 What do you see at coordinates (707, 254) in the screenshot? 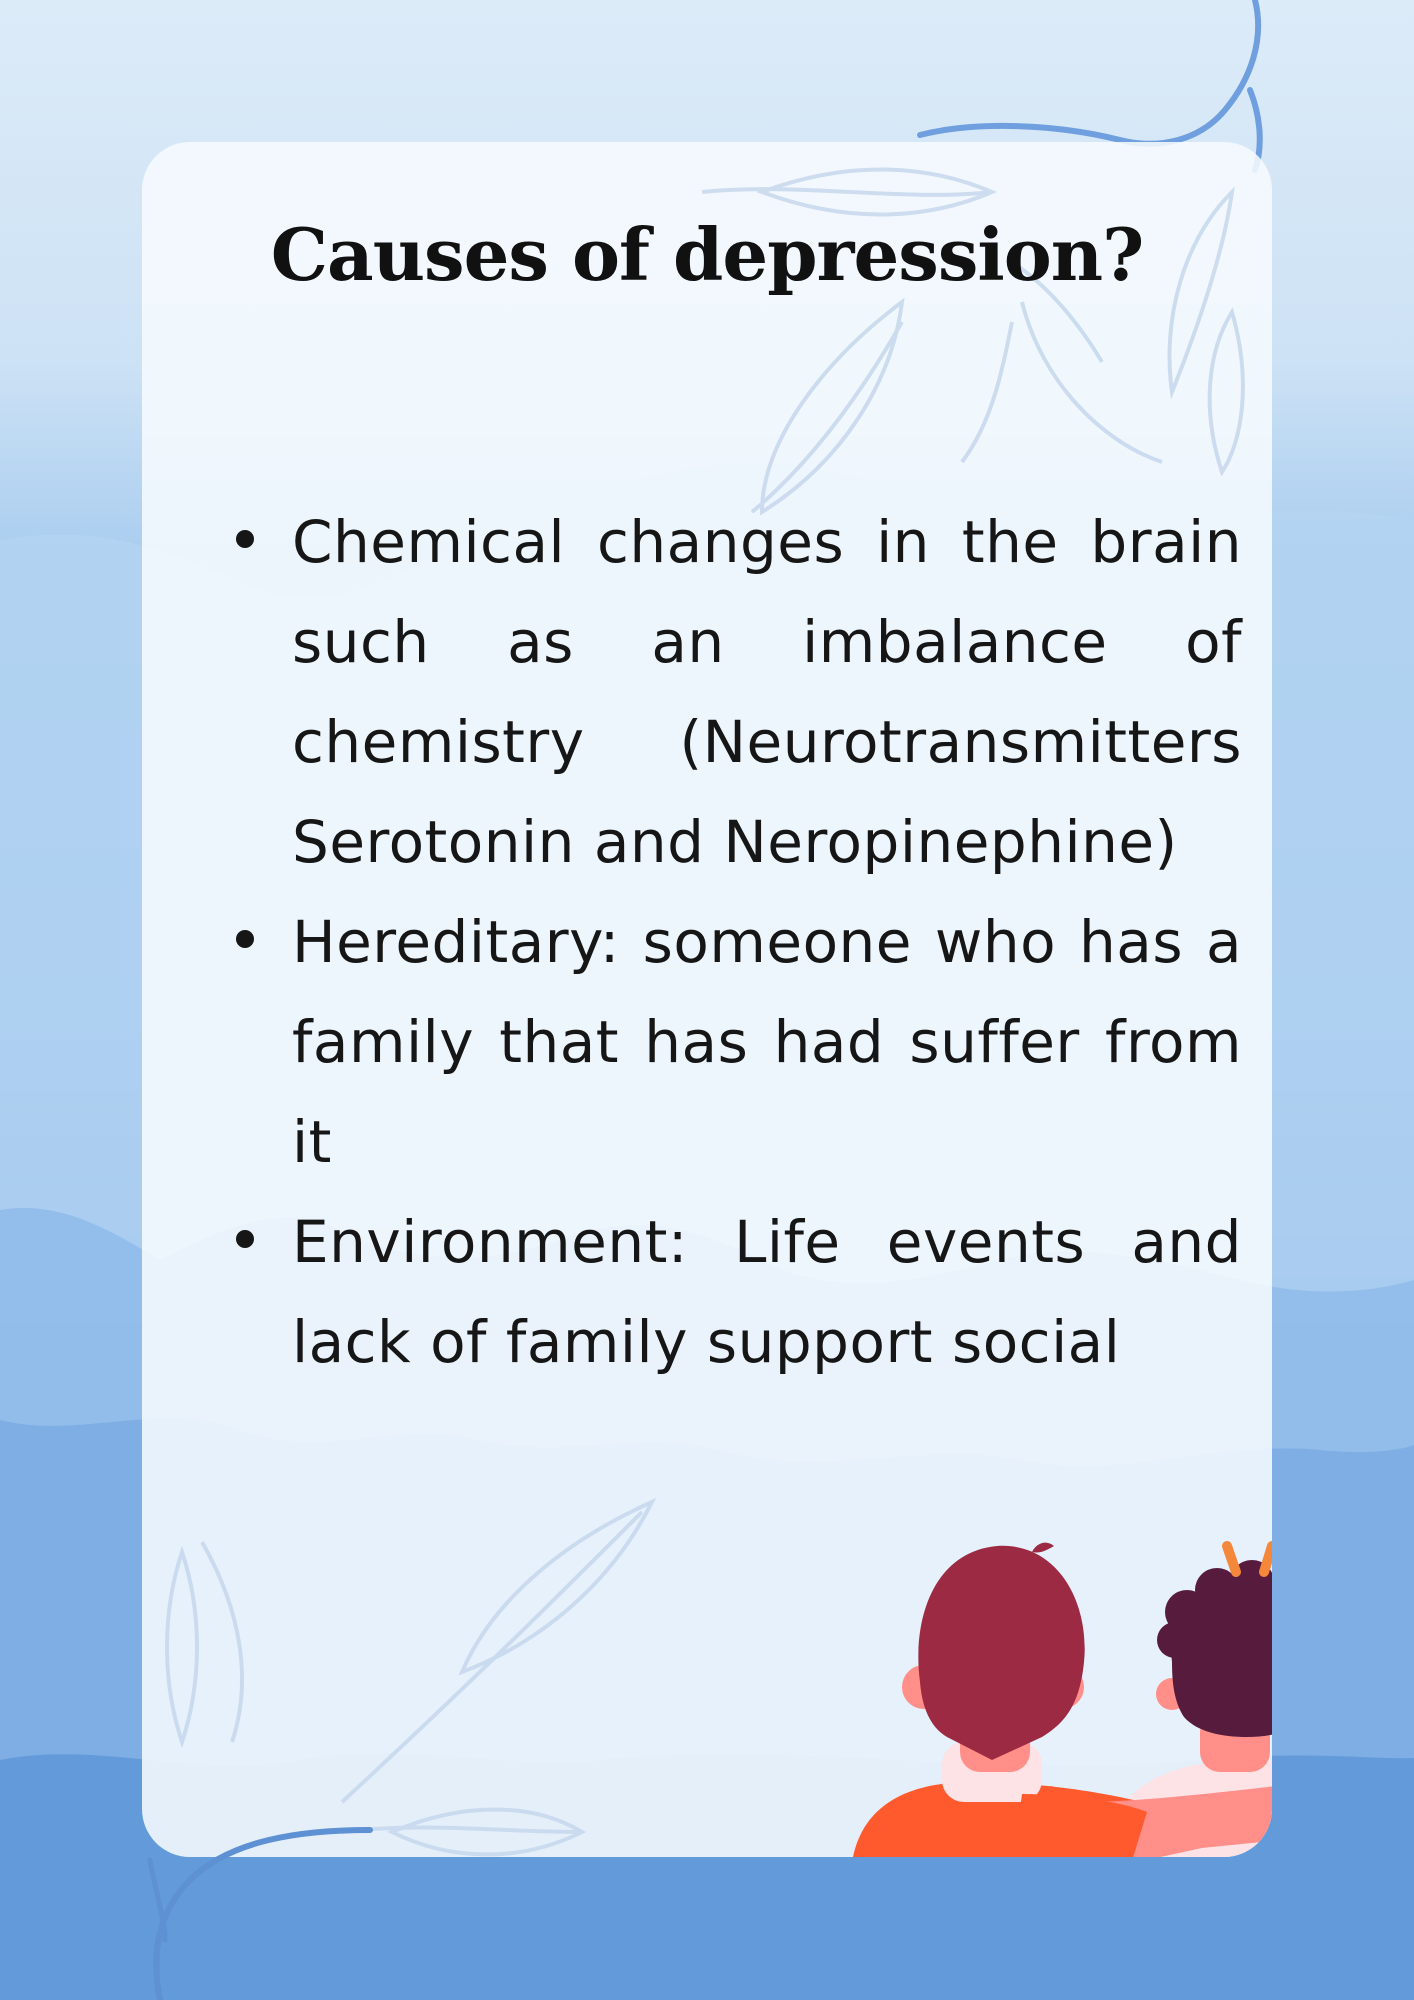
I see `page-title: Causes of depression?` at bounding box center [707, 254].